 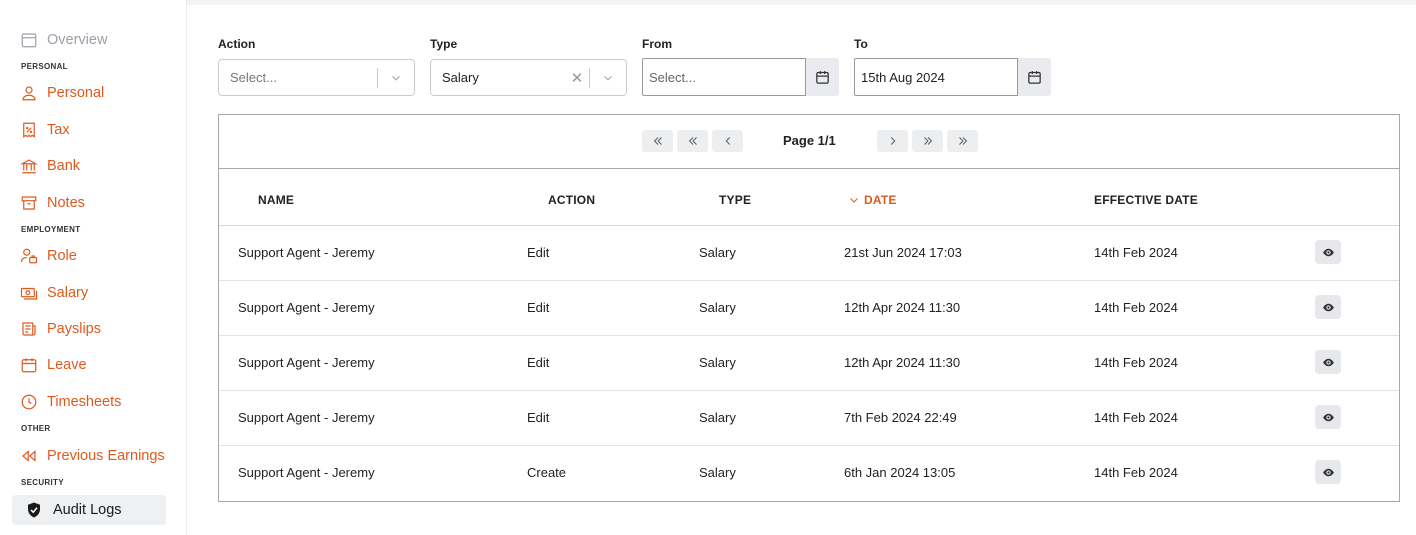 I want to click on section-label-other: OTHER, so click(x=36, y=428).